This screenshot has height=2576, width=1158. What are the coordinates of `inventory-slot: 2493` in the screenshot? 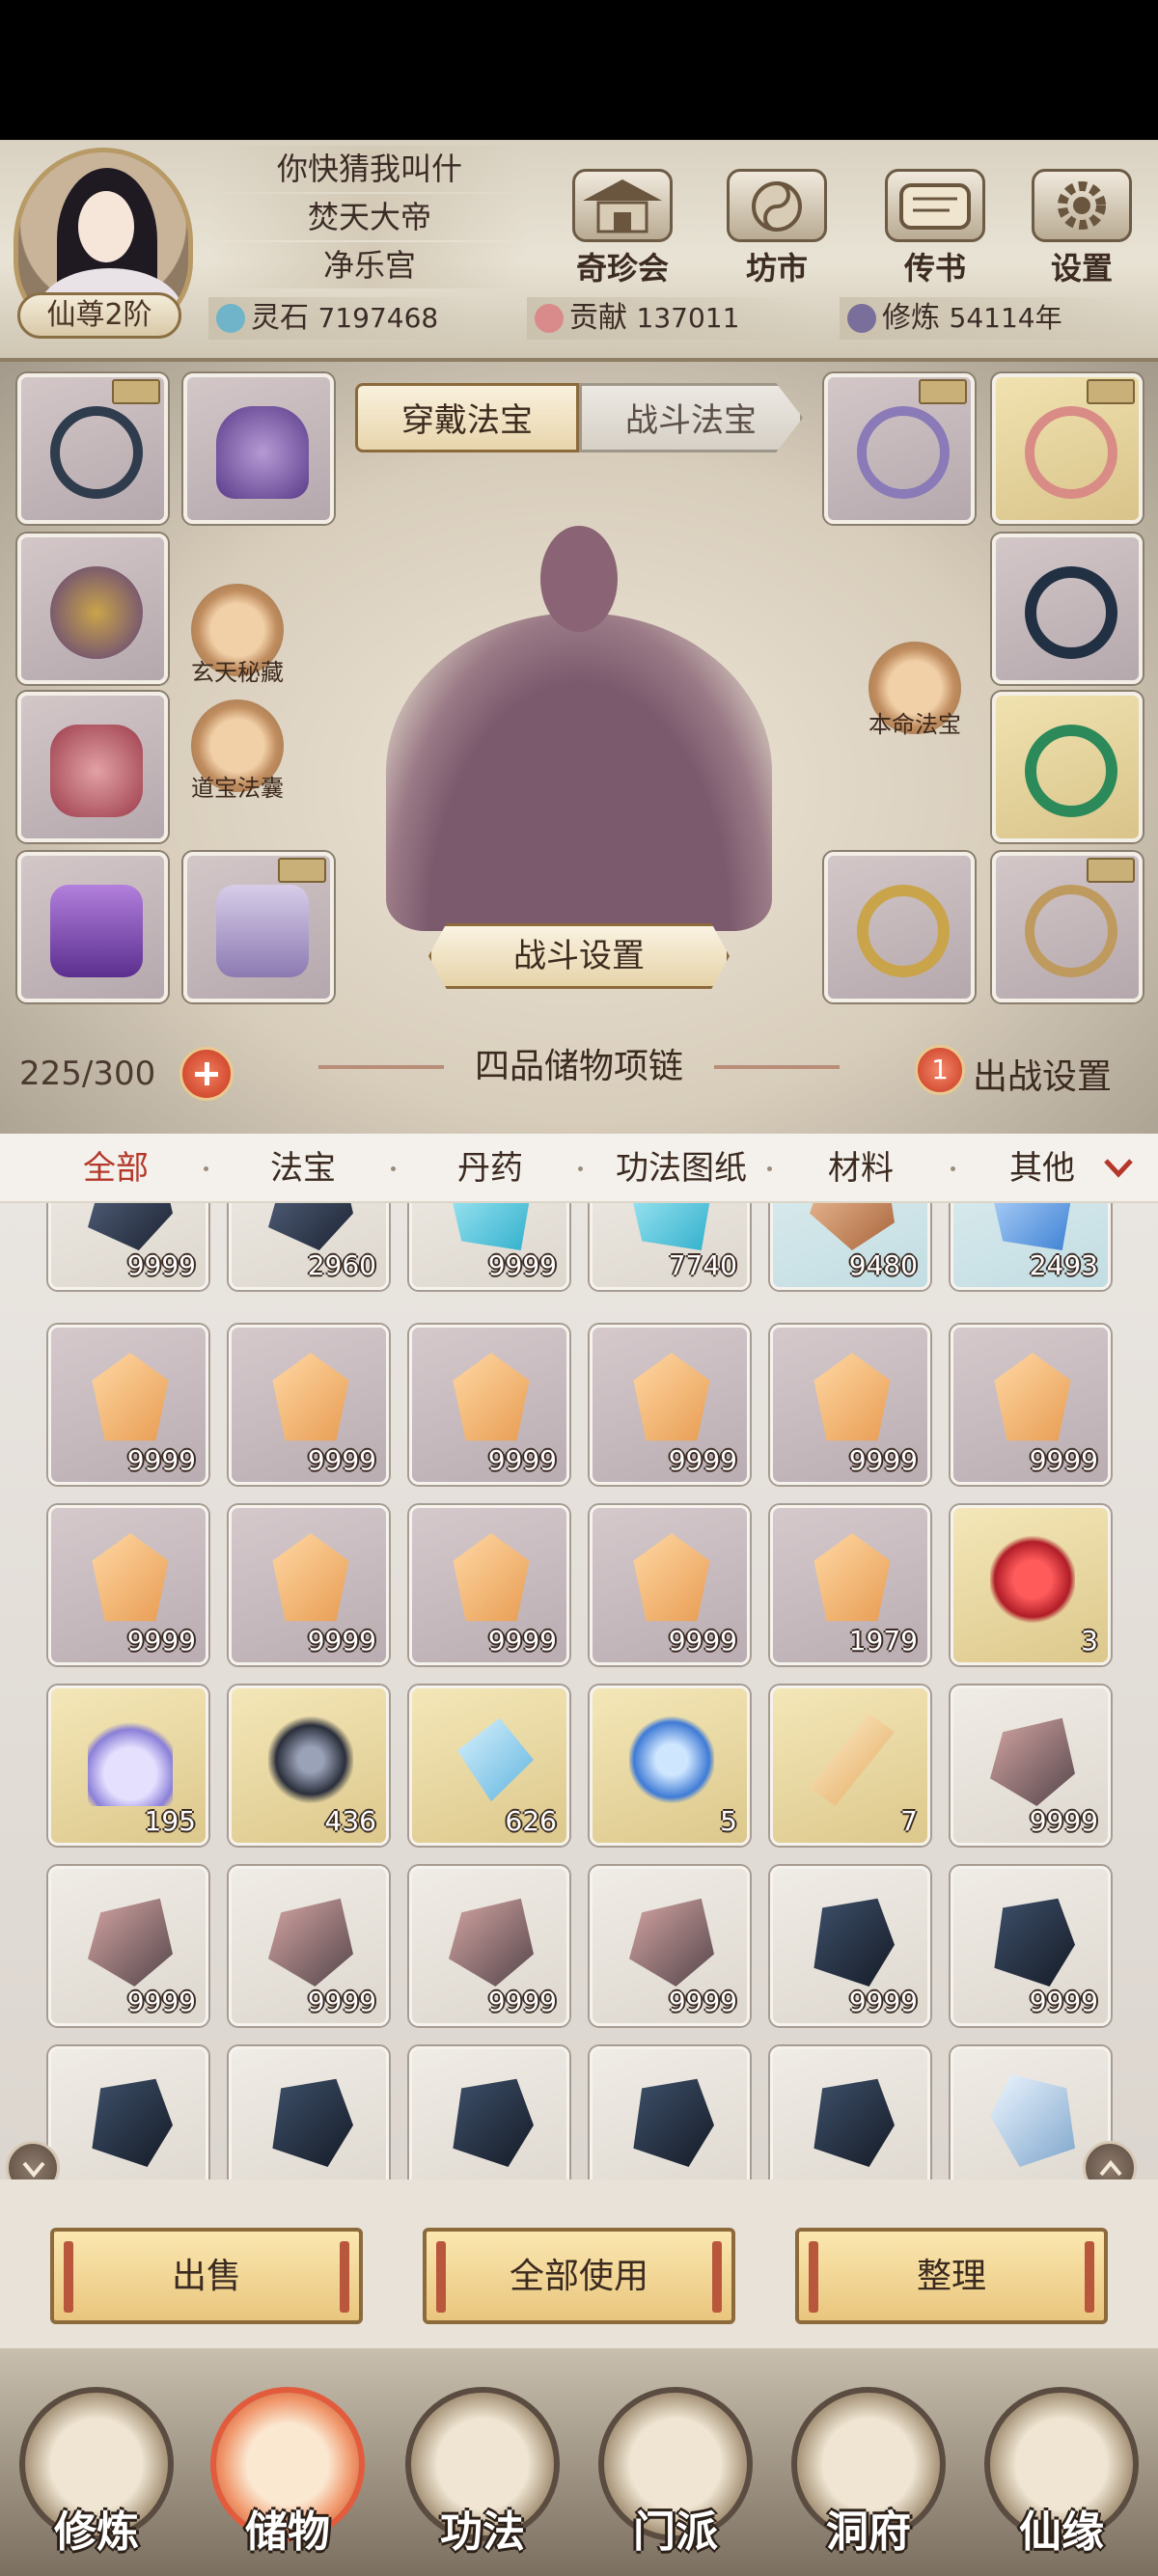 It's located at (1031, 1246).